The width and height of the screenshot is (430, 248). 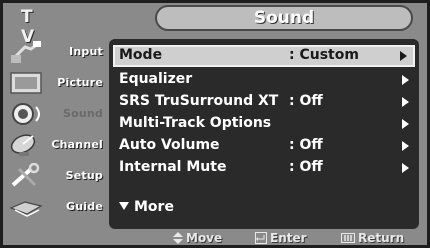 What do you see at coordinates (261, 238) in the screenshot?
I see `enter-icon` at bounding box center [261, 238].